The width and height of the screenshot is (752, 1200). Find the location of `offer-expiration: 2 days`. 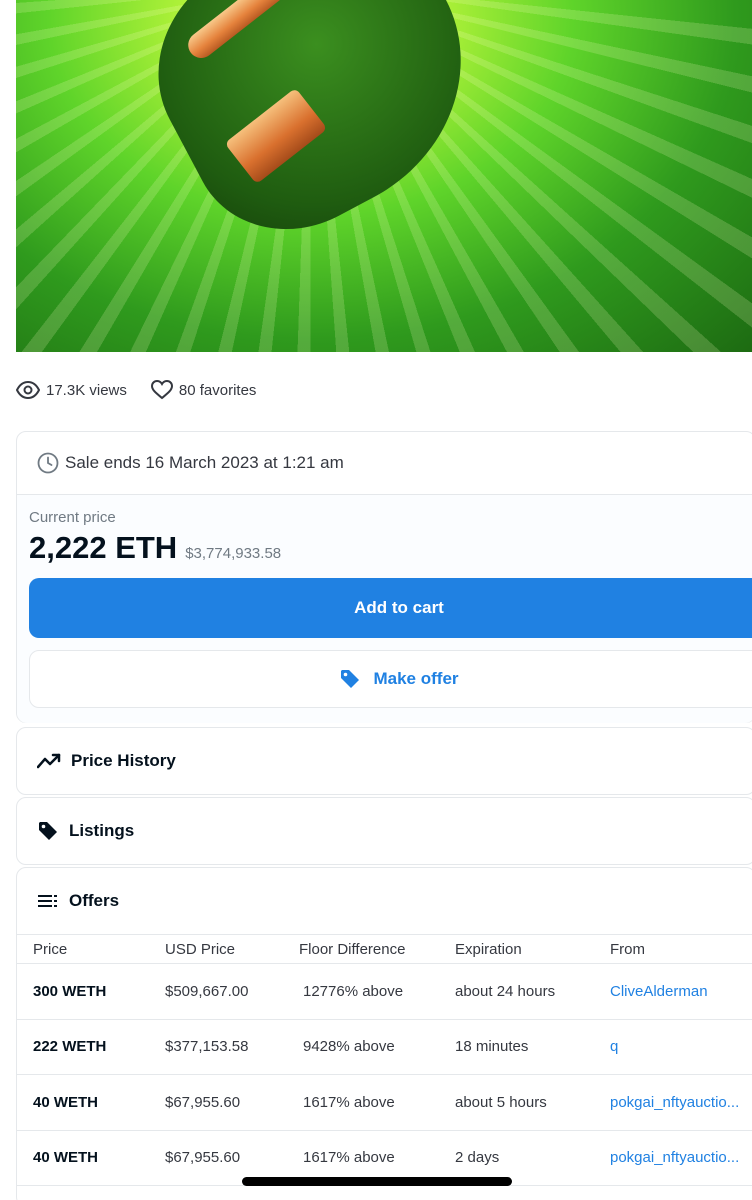

offer-expiration: 2 days is located at coordinates (477, 1158).